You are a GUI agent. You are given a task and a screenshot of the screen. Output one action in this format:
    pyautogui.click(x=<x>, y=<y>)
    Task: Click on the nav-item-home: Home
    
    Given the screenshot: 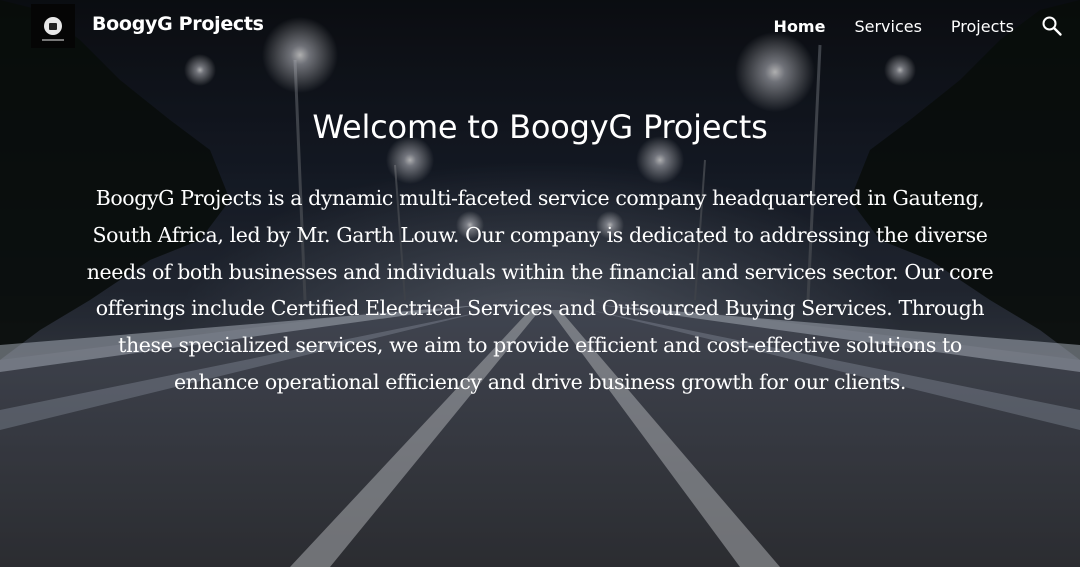 What is the action you would take?
    pyautogui.click(x=800, y=26)
    